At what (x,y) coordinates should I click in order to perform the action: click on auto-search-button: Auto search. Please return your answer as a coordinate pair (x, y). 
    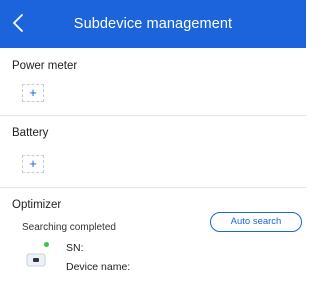
    Looking at the image, I should click on (256, 222).